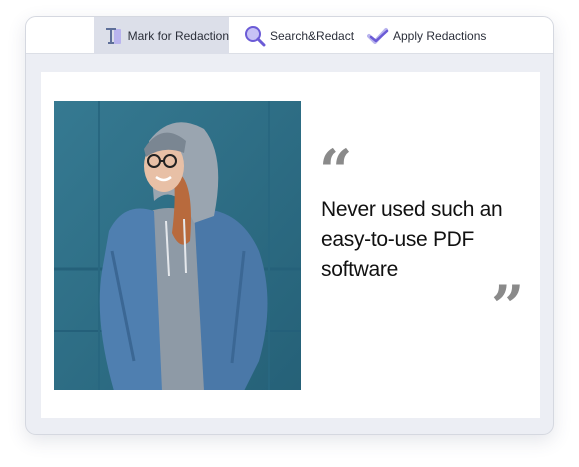 This screenshot has height=467, width=579. I want to click on text-cursor-icon, so click(113, 36).